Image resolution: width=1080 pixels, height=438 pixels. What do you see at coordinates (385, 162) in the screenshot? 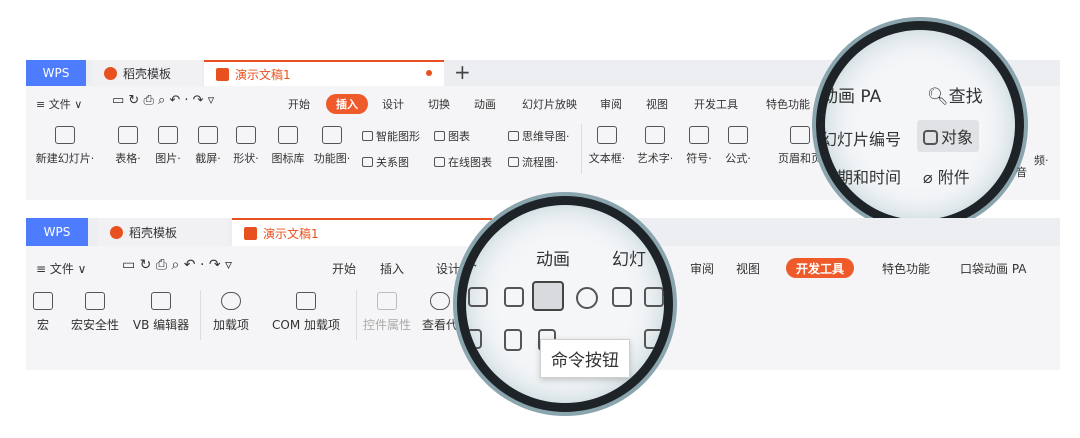
I see `relation-chart-button: 关系图` at bounding box center [385, 162].